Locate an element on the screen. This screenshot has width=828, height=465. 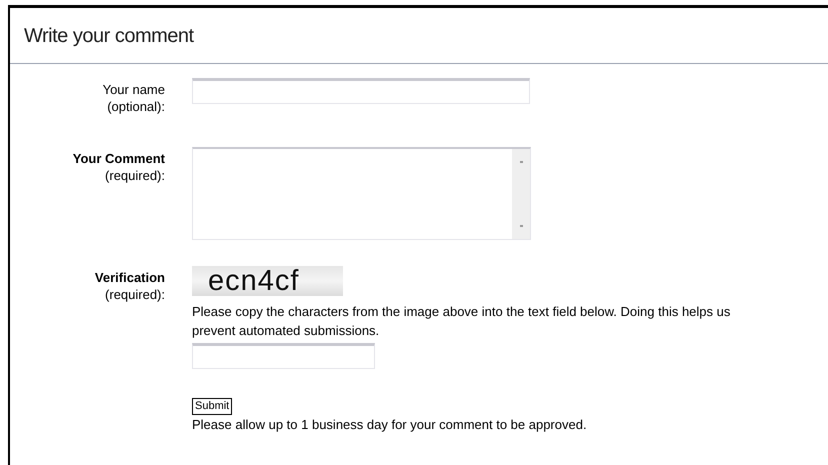
panel-title: Write your comment is located at coordinates (109, 36).